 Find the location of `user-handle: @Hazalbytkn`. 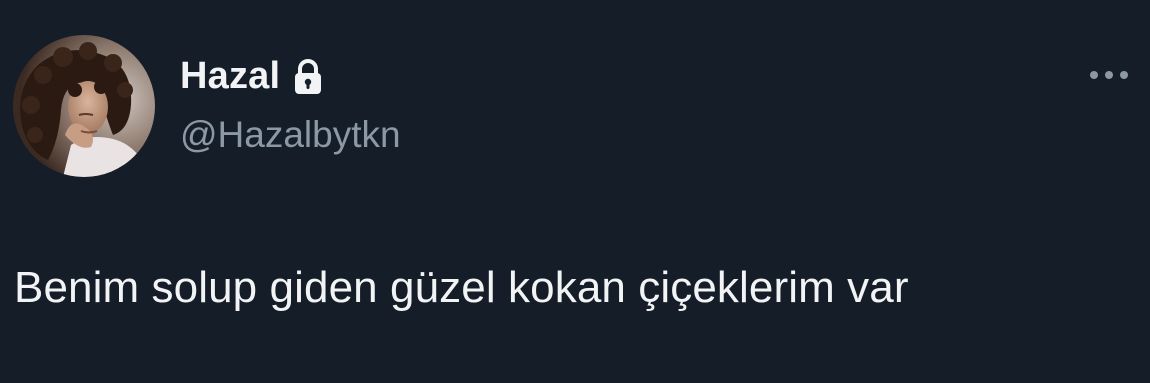

user-handle: @Hazalbytkn is located at coordinates (290, 135).